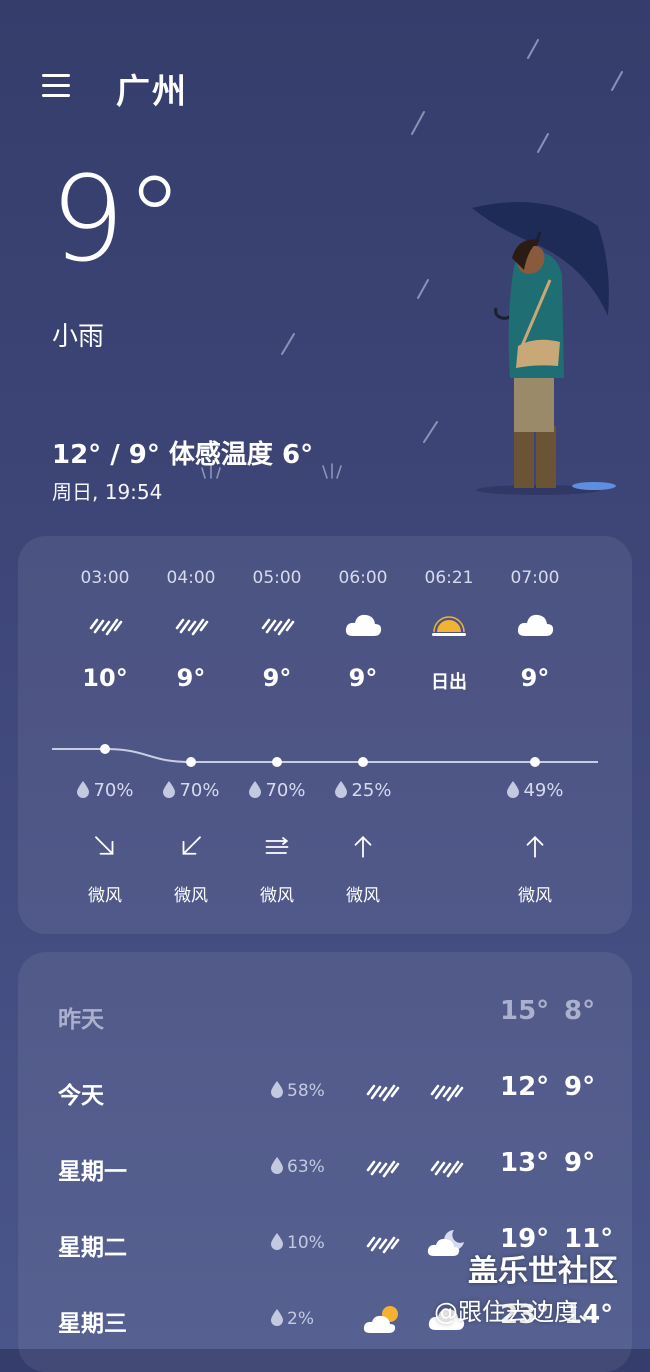 This screenshot has width=650, height=1372. What do you see at coordinates (277, 847) in the screenshot?
I see `variable-wind-icon` at bounding box center [277, 847].